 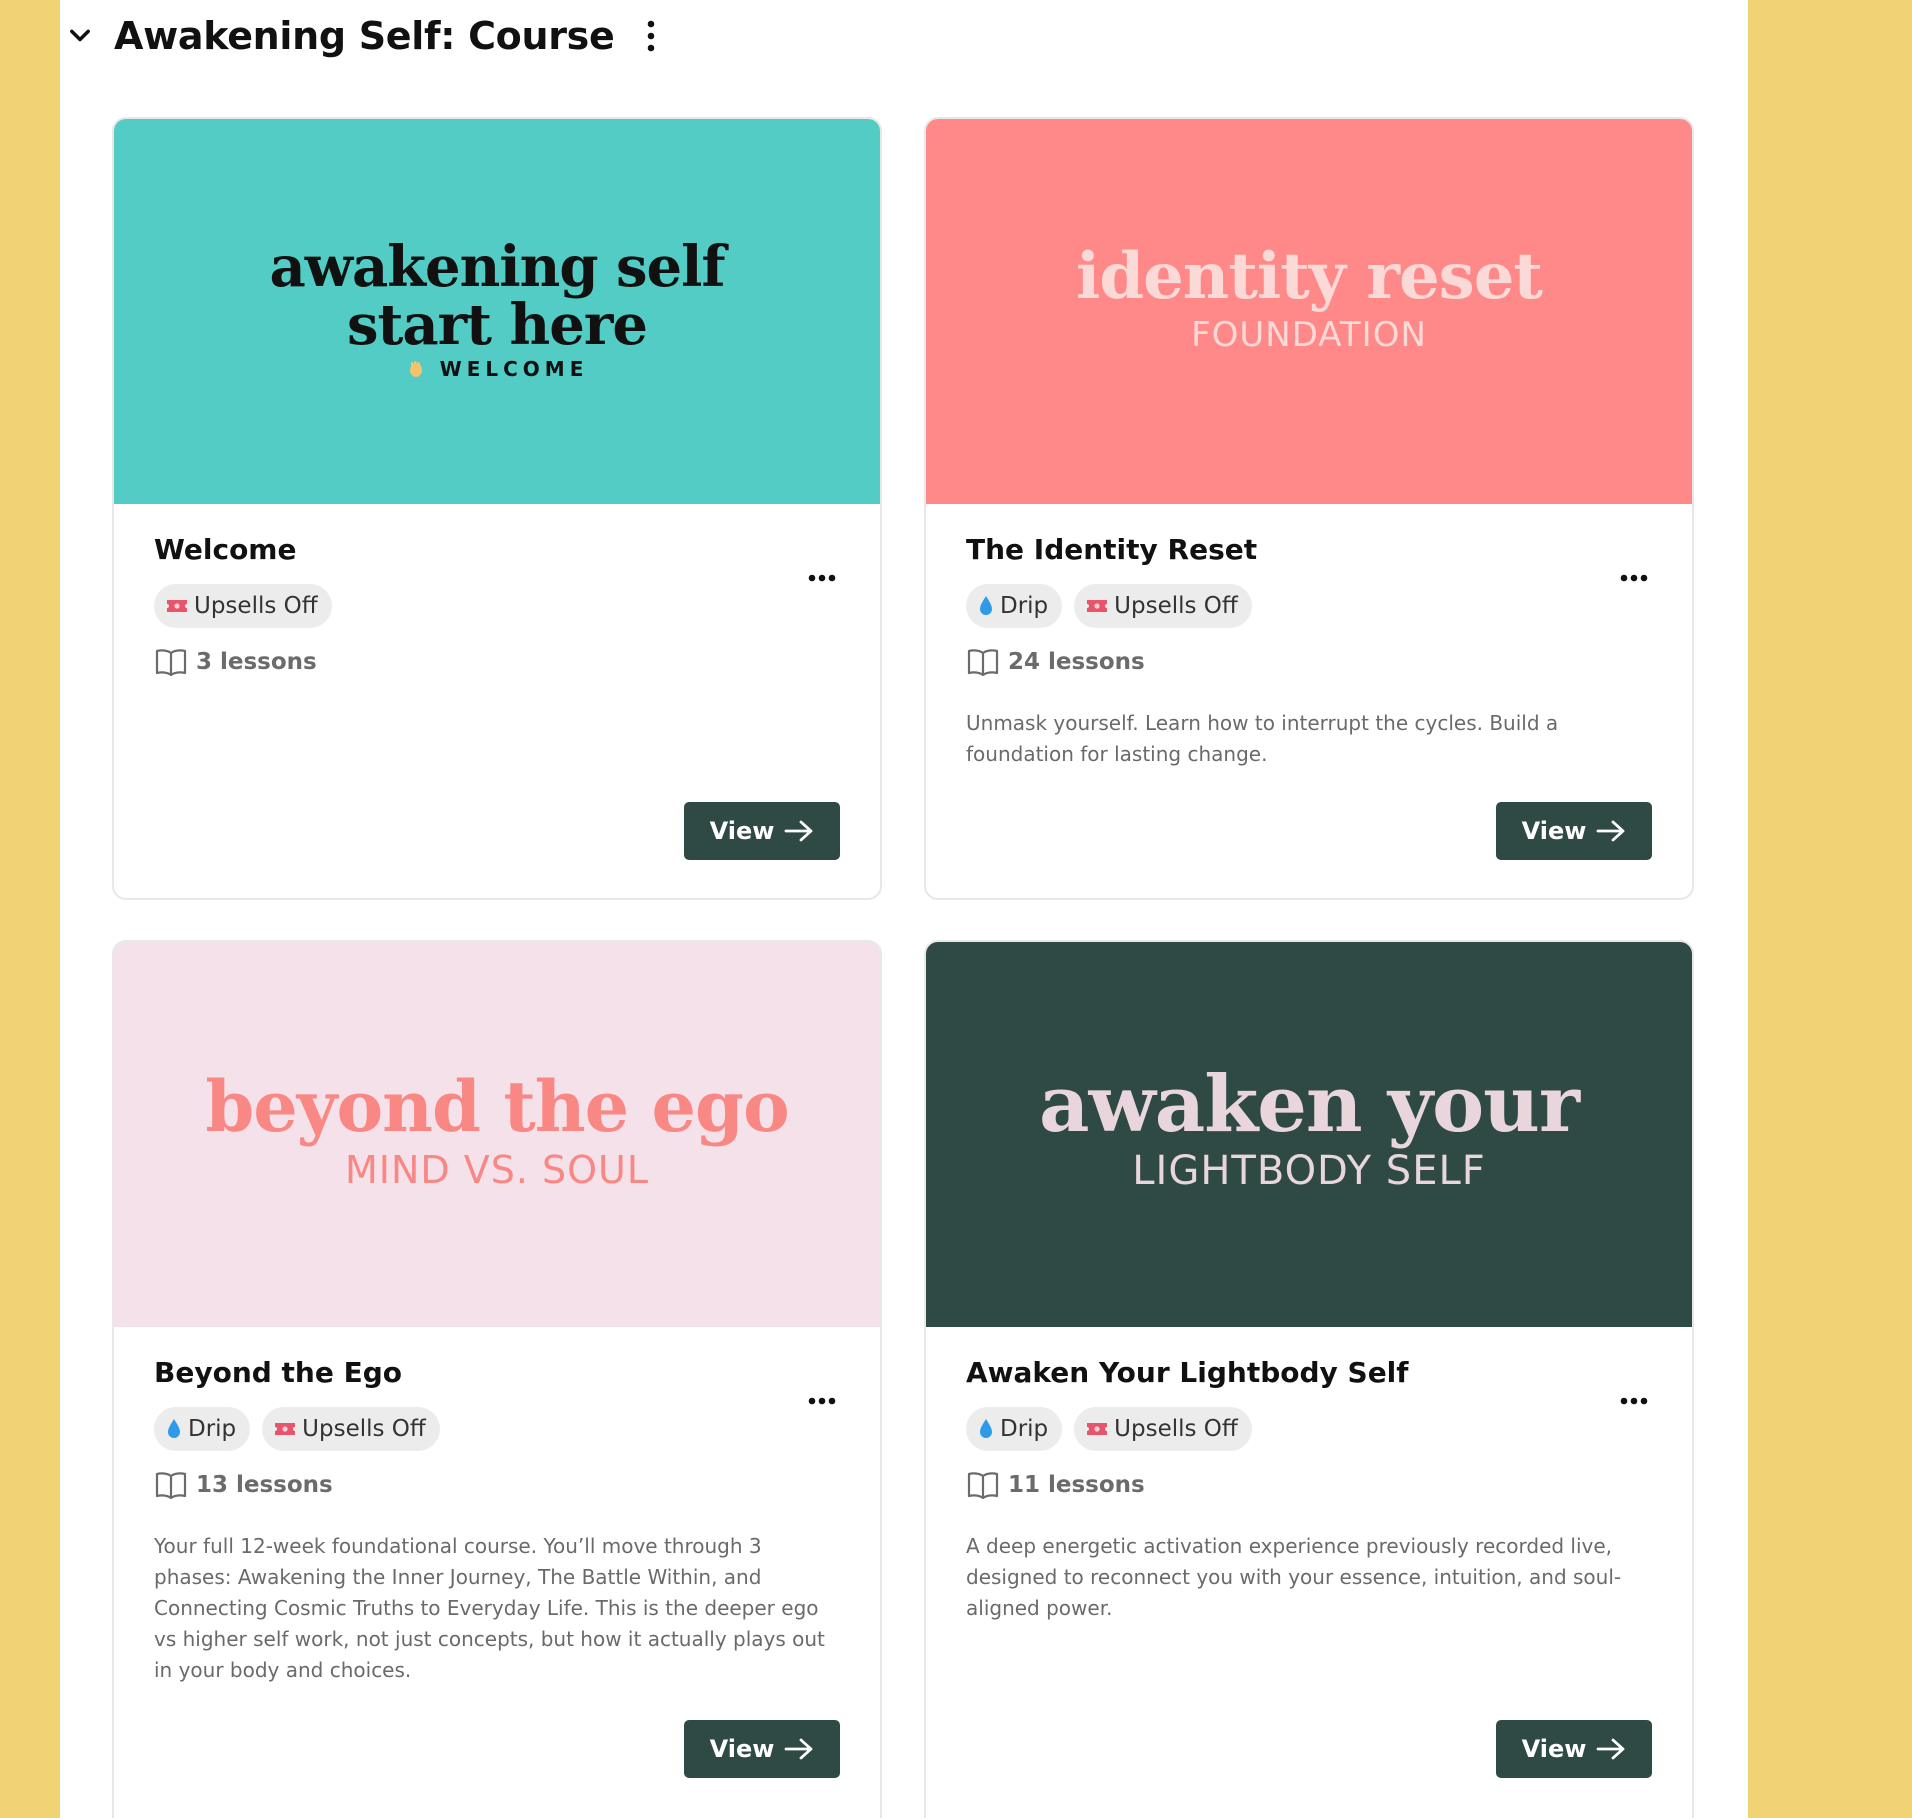 I want to click on card-thumbnail: awaken your LIGHTBODY SELF, so click(x=1309, y=1134).